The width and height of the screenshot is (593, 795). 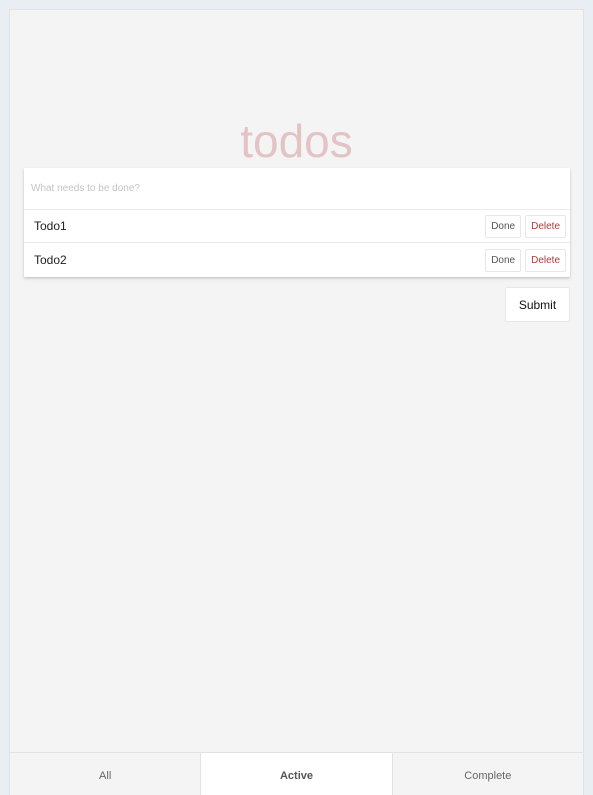 What do you see at coordinates (297, 260) in the screenshot?
I see `todo-item: Todo2 Done Delete` at bounding box center [297, 260].